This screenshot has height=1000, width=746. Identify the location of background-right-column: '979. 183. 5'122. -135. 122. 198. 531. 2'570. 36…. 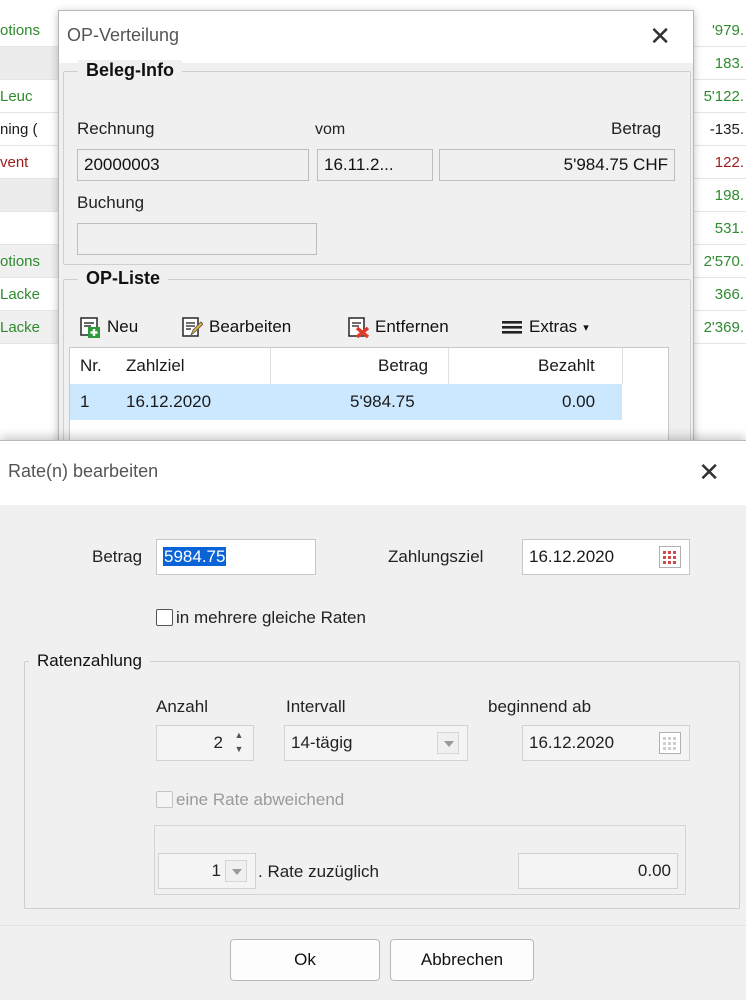
(717, 220).